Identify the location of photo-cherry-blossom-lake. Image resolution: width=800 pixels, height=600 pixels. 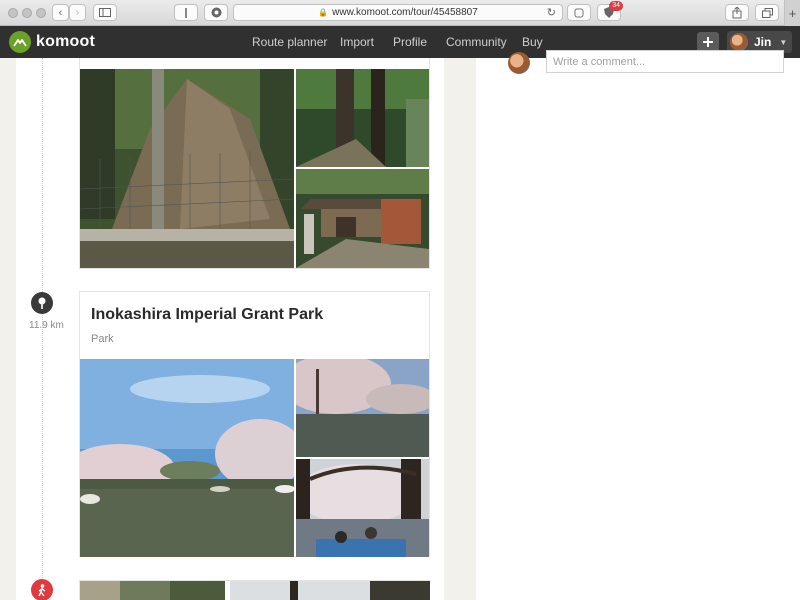
(187, 458).